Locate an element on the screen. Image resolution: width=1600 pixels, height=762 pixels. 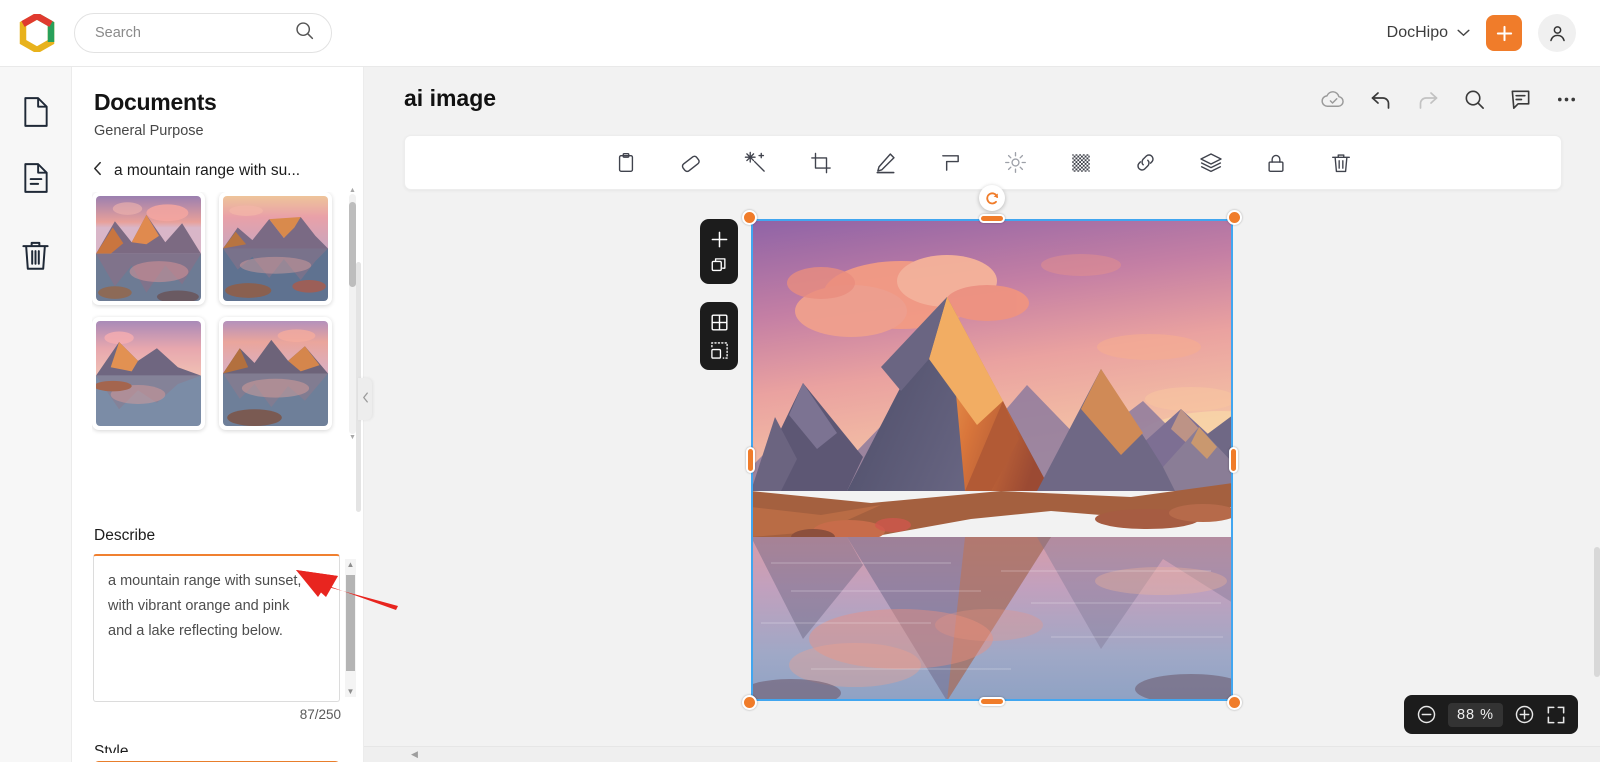
pencil-icon is located at coordinates (886, 163).